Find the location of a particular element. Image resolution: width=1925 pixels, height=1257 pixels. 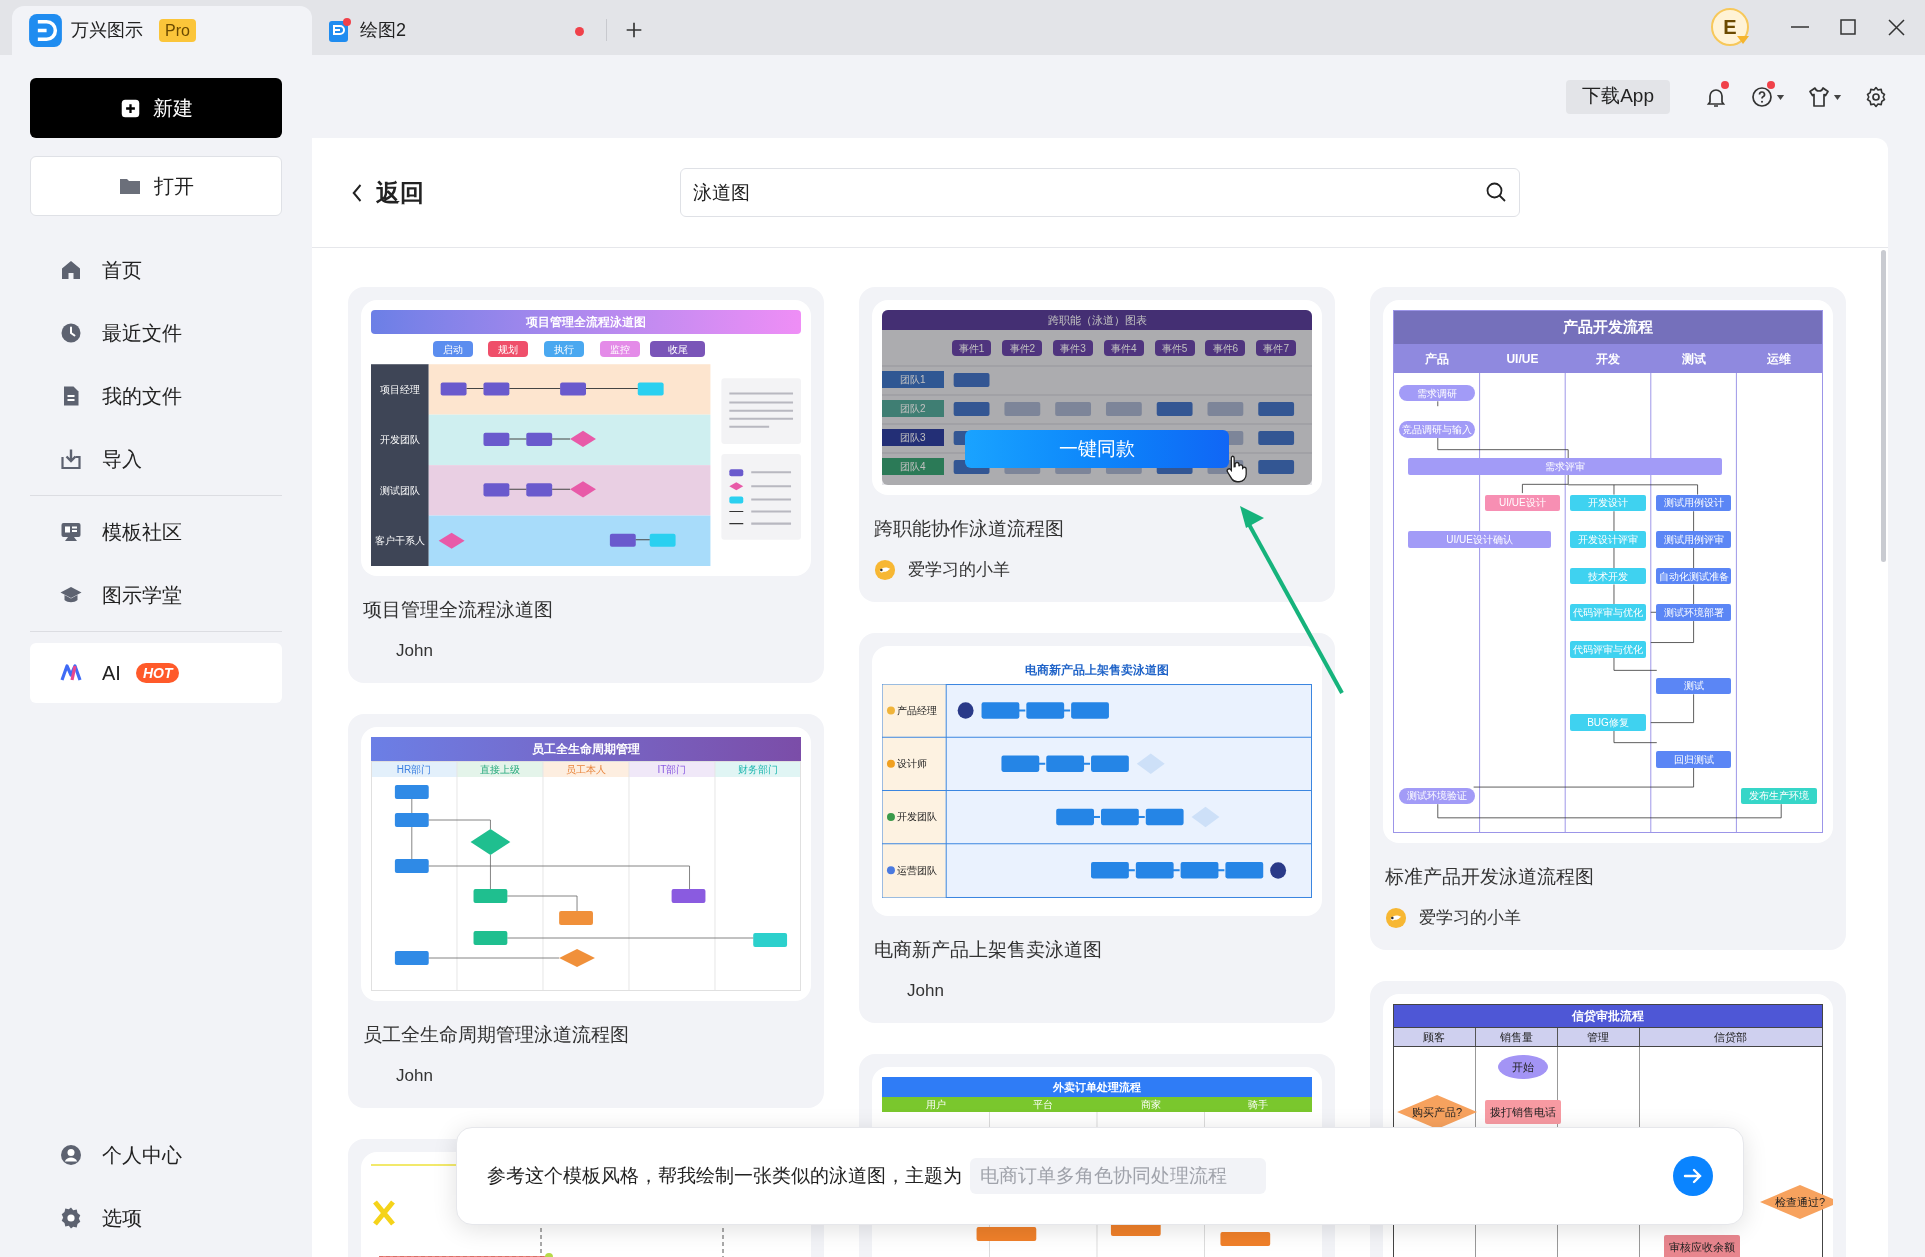

lane-label: 产品经理 is located at coordinates (917, 710).